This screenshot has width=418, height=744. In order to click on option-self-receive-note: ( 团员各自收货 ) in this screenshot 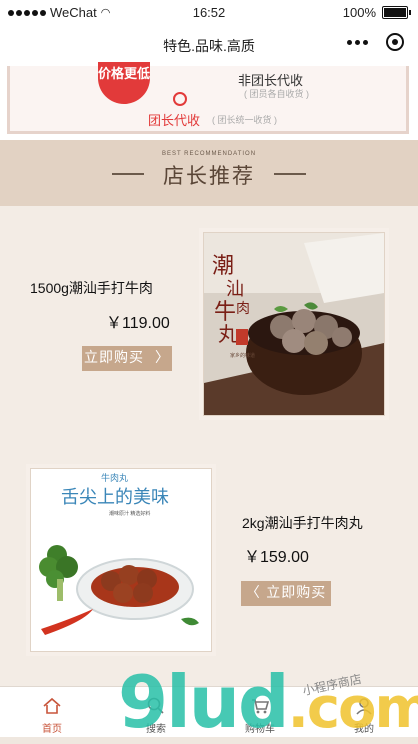, I will do `click(276, 94)`.